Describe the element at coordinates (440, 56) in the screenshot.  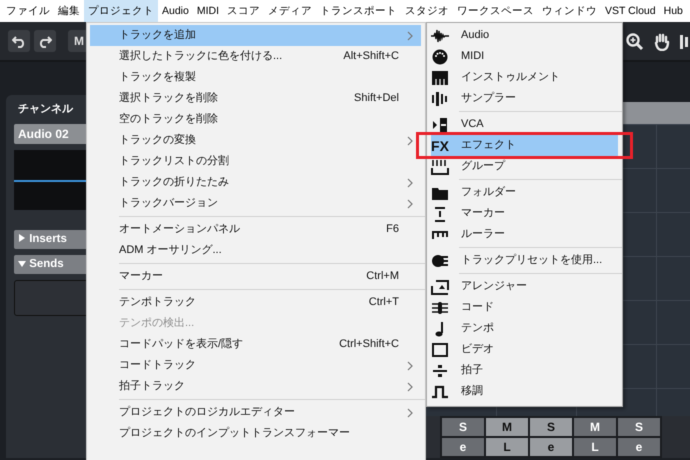
I see `midi-connector-icon` at that location.